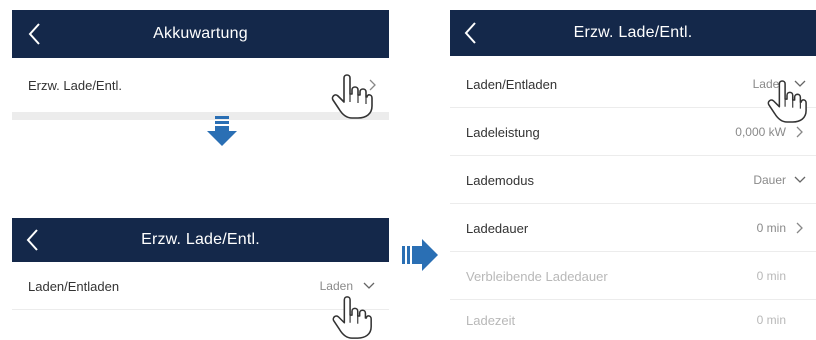  I want to click on list-item-label: Lademodus, so click(500, 180).